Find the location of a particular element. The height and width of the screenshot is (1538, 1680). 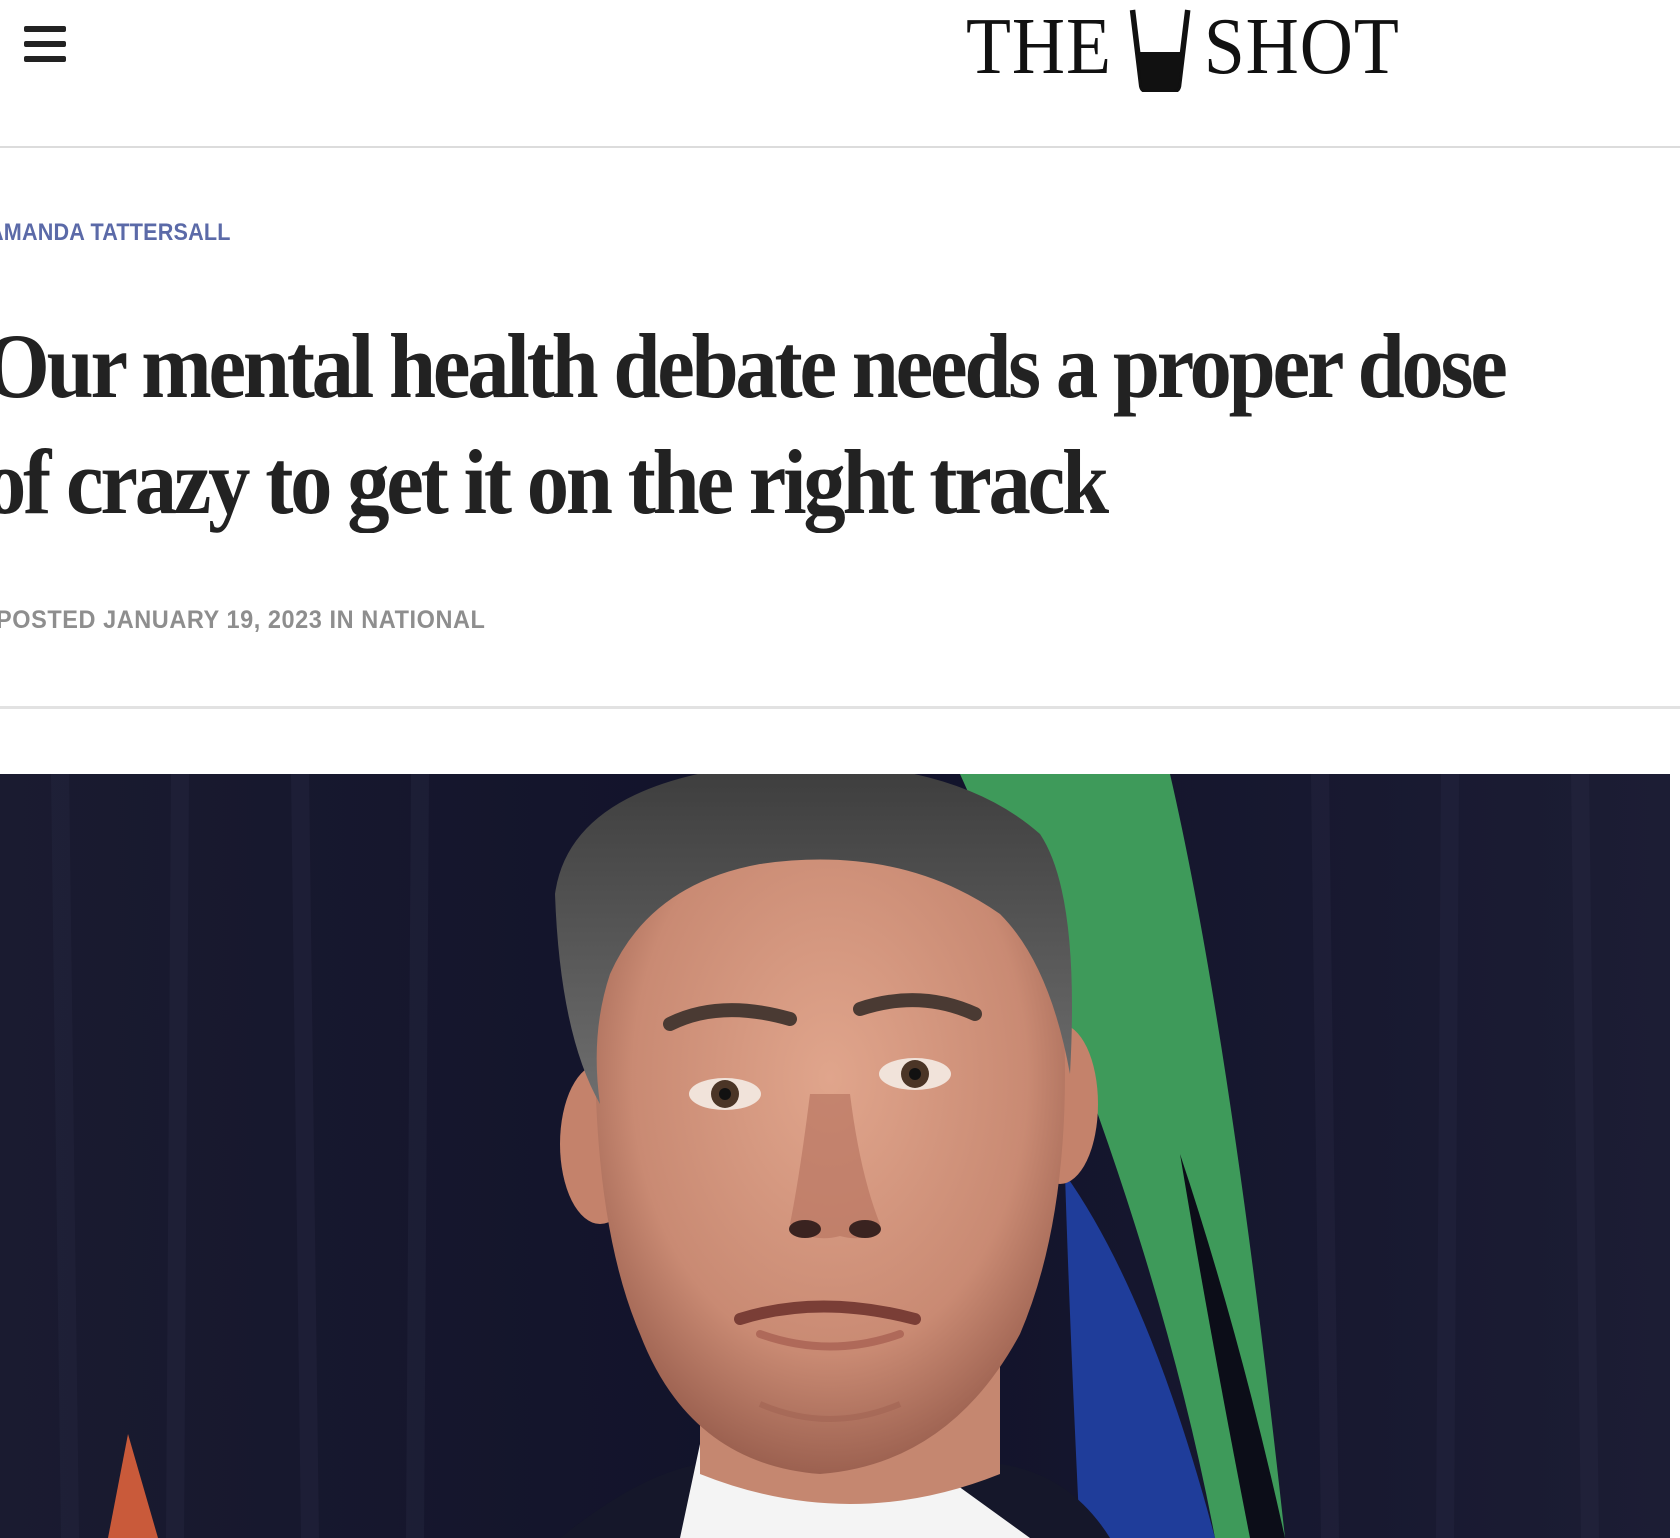

site-logo: THE SHOT is located at coordinates (1183, 47).